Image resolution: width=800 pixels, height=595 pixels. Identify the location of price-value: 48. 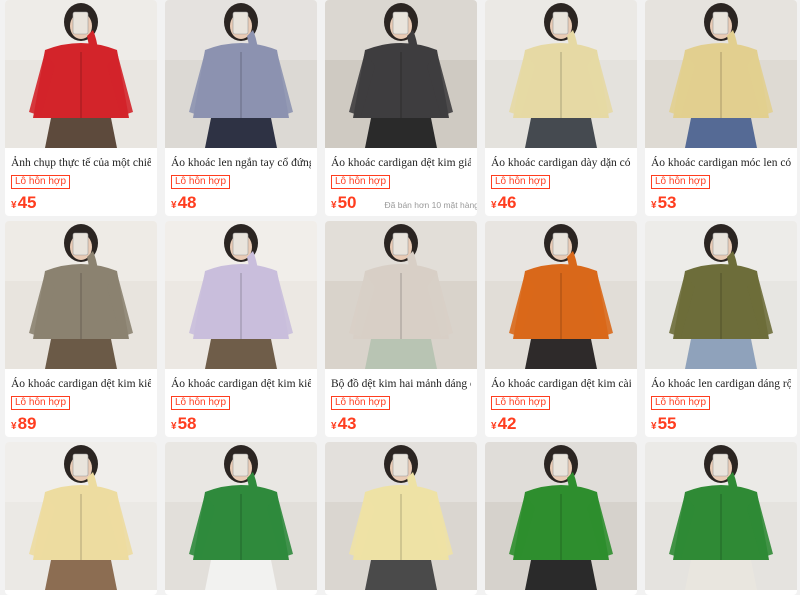
(187, 202).